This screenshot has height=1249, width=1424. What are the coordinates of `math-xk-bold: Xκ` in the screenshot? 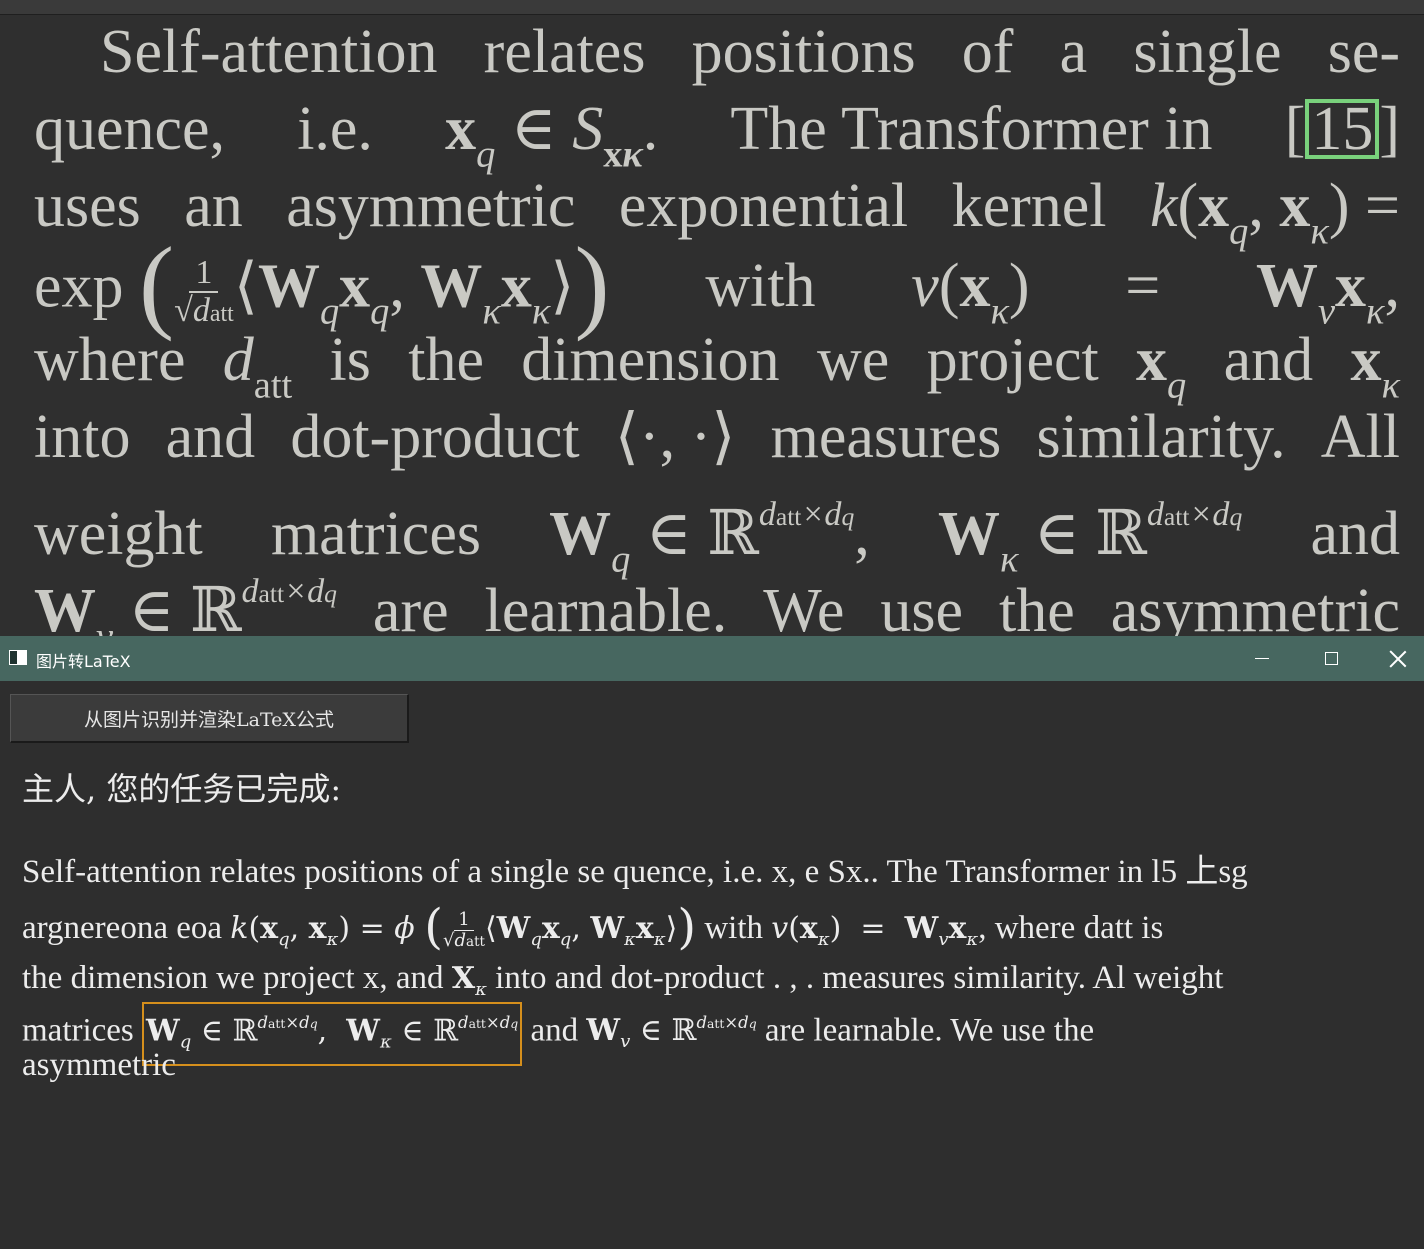 It's located at (469, 981).